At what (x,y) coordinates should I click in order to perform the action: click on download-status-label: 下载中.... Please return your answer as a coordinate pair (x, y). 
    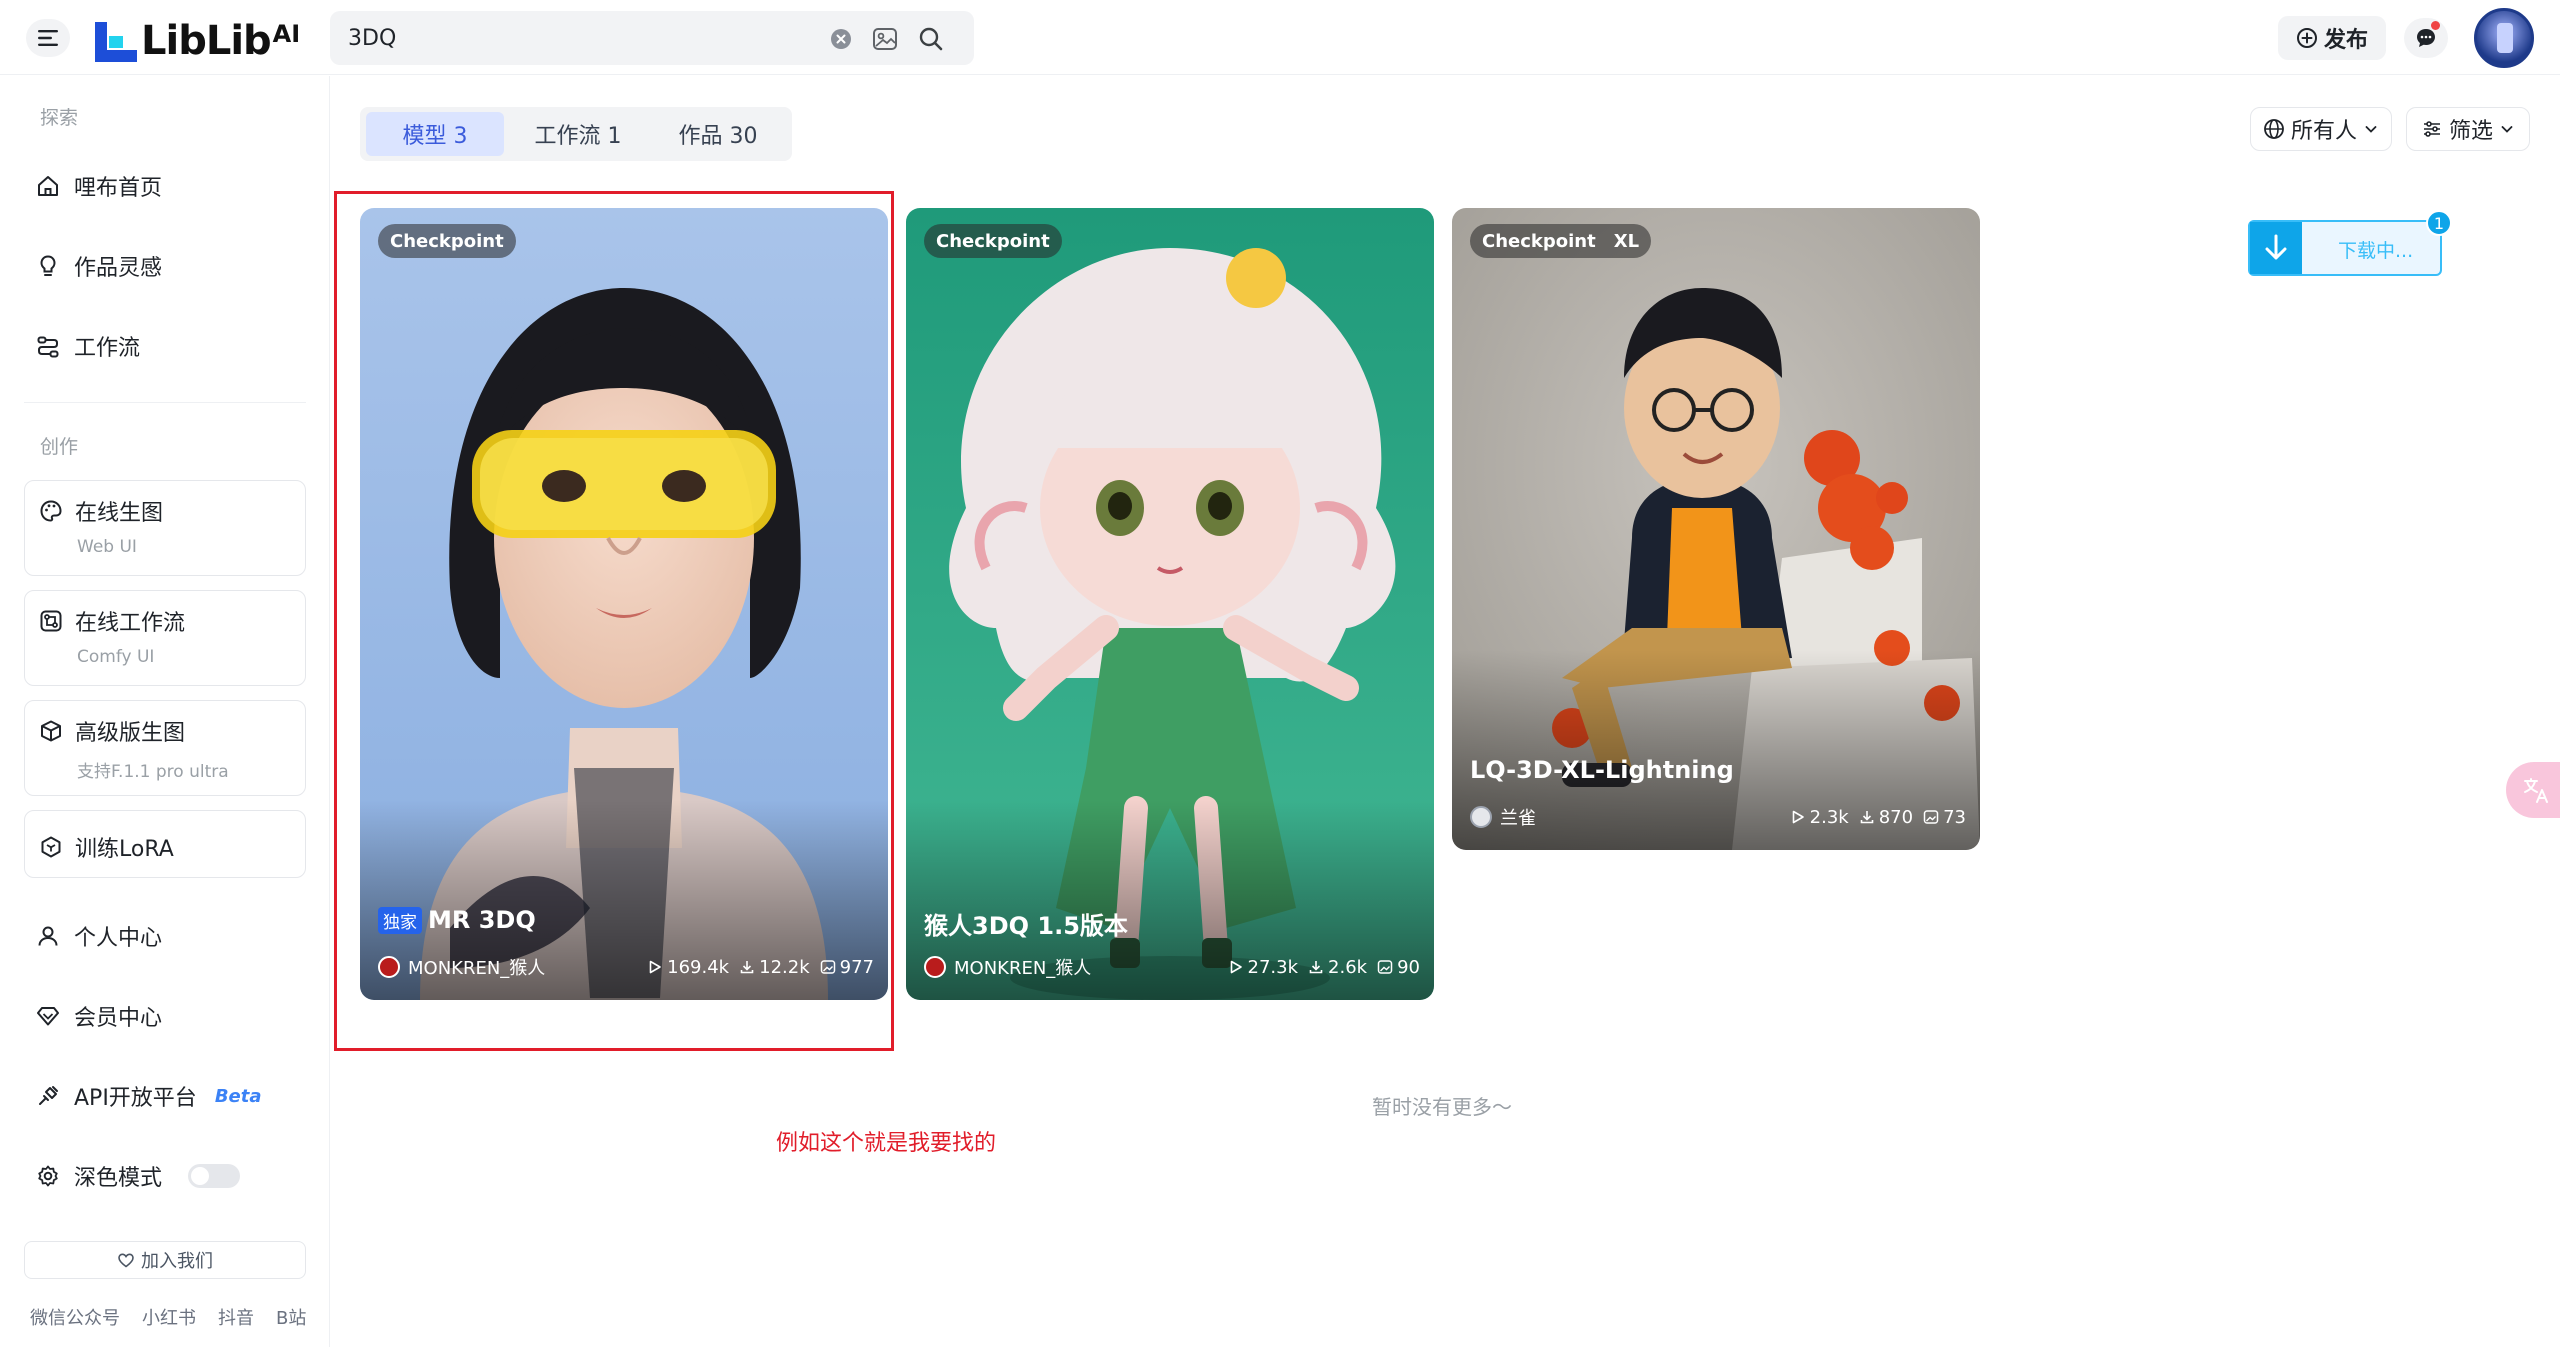
    Looking at the image, I should click on (2376, 251).